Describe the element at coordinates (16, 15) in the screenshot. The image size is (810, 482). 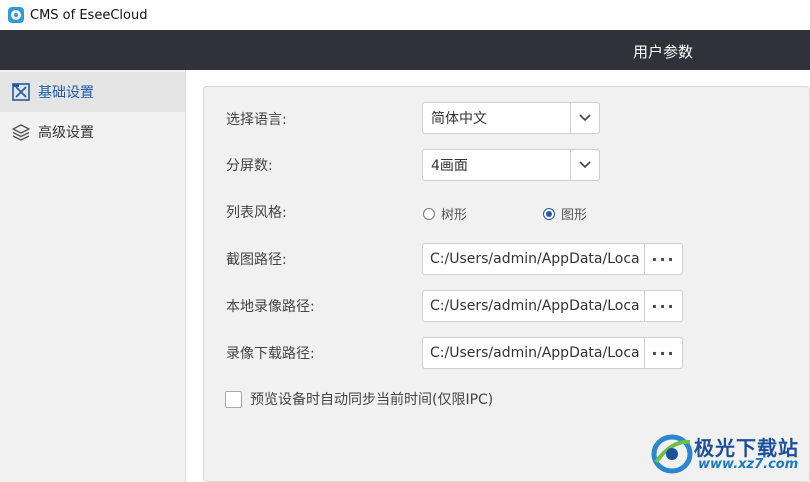
I see `app-logo-icon` at that location.